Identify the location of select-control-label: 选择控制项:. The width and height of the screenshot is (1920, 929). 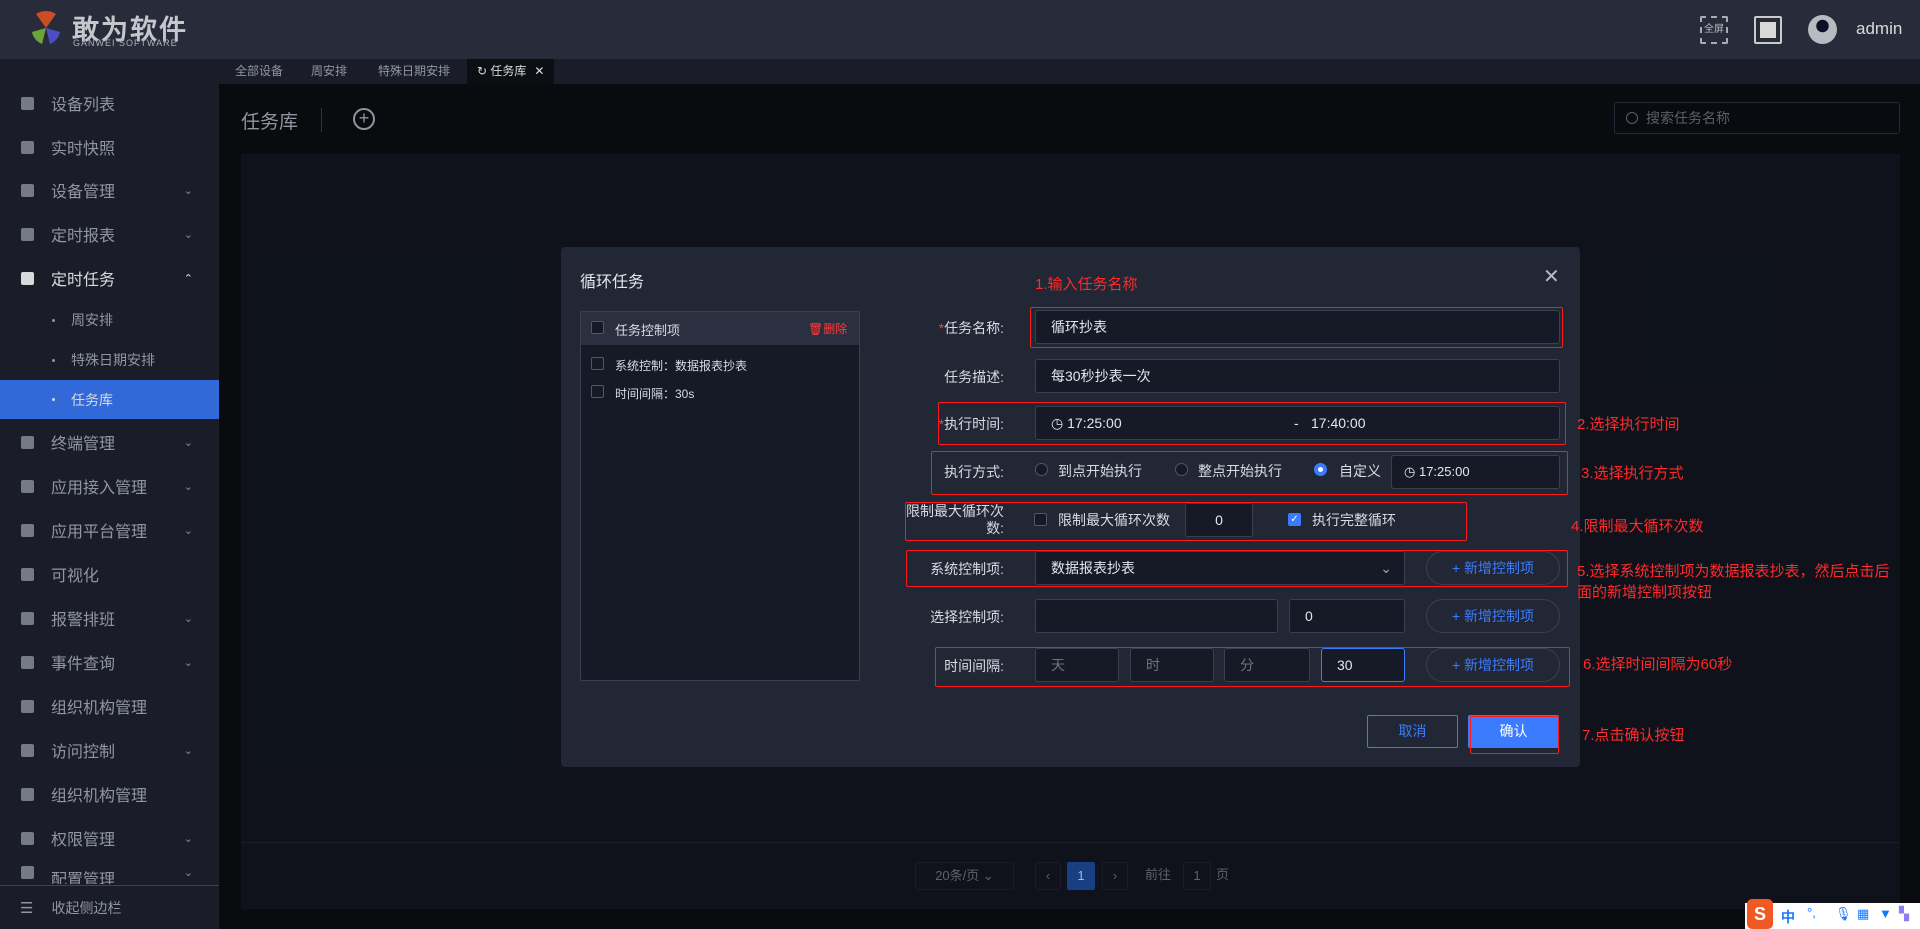
(967, 617).